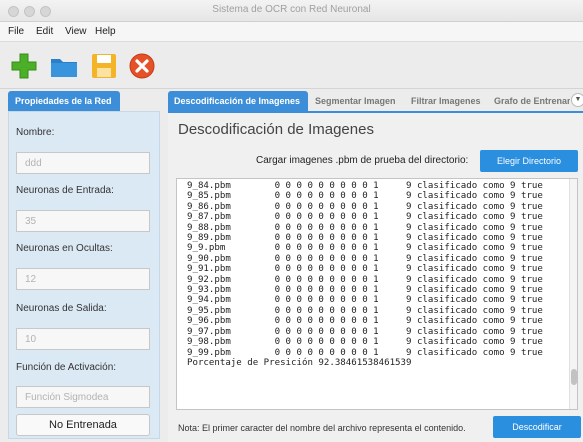 The width and height of the screenshot is (583, 442). Describe the element at coordinates (66, 367) in the screenshot. I see `activation-function-label: Función de Activación:` at that location.